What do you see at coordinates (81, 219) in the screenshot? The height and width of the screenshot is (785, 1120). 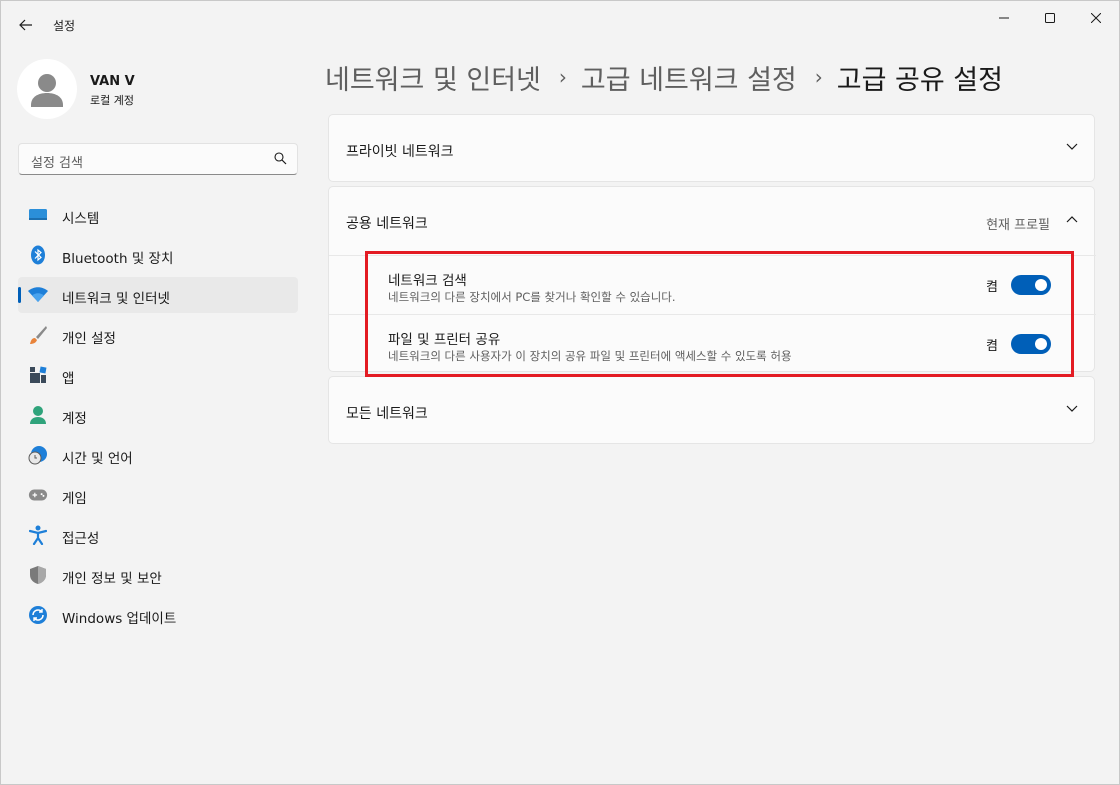 I see `sidebar-item-label: 시스템` at bounding box center [81, 219].